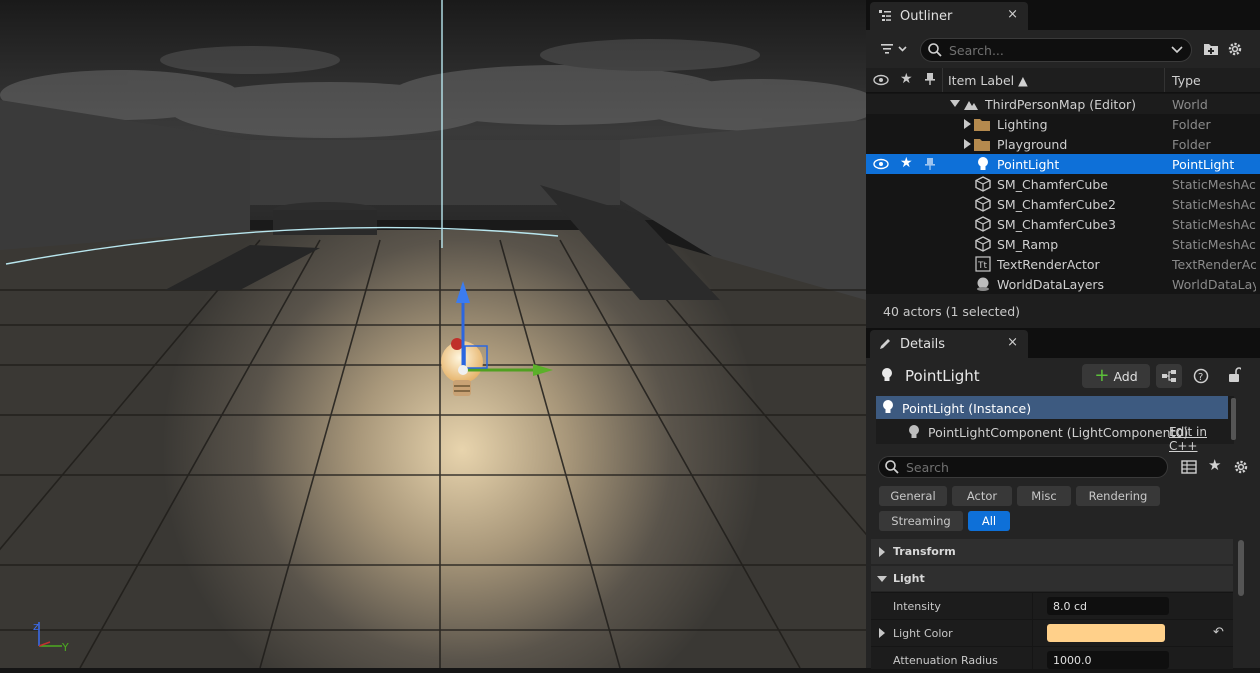 This screenshot has height=673, width=1260. What do you see at coordinates (1058, 432) in the screenshot?
I see `component-label: PointLightComponent (LightComponent0)` at bounding box center [1058, 432].